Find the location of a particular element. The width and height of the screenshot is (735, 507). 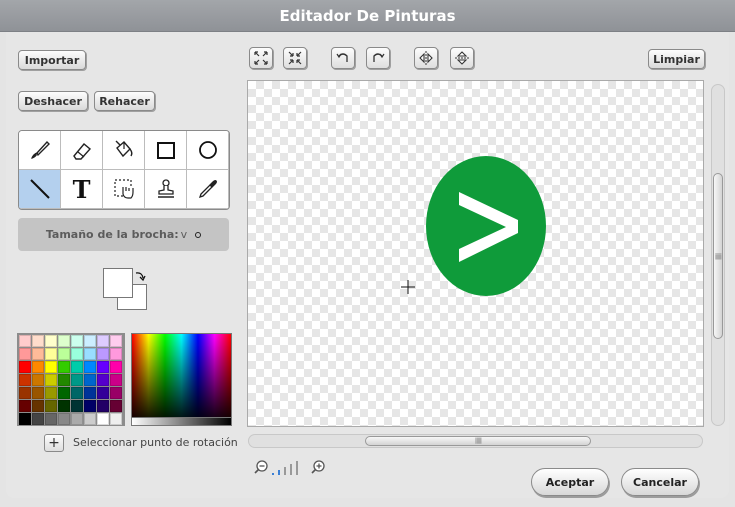

horizontal-scroll-thumb: |||||| is located at coordinates (478, 441).